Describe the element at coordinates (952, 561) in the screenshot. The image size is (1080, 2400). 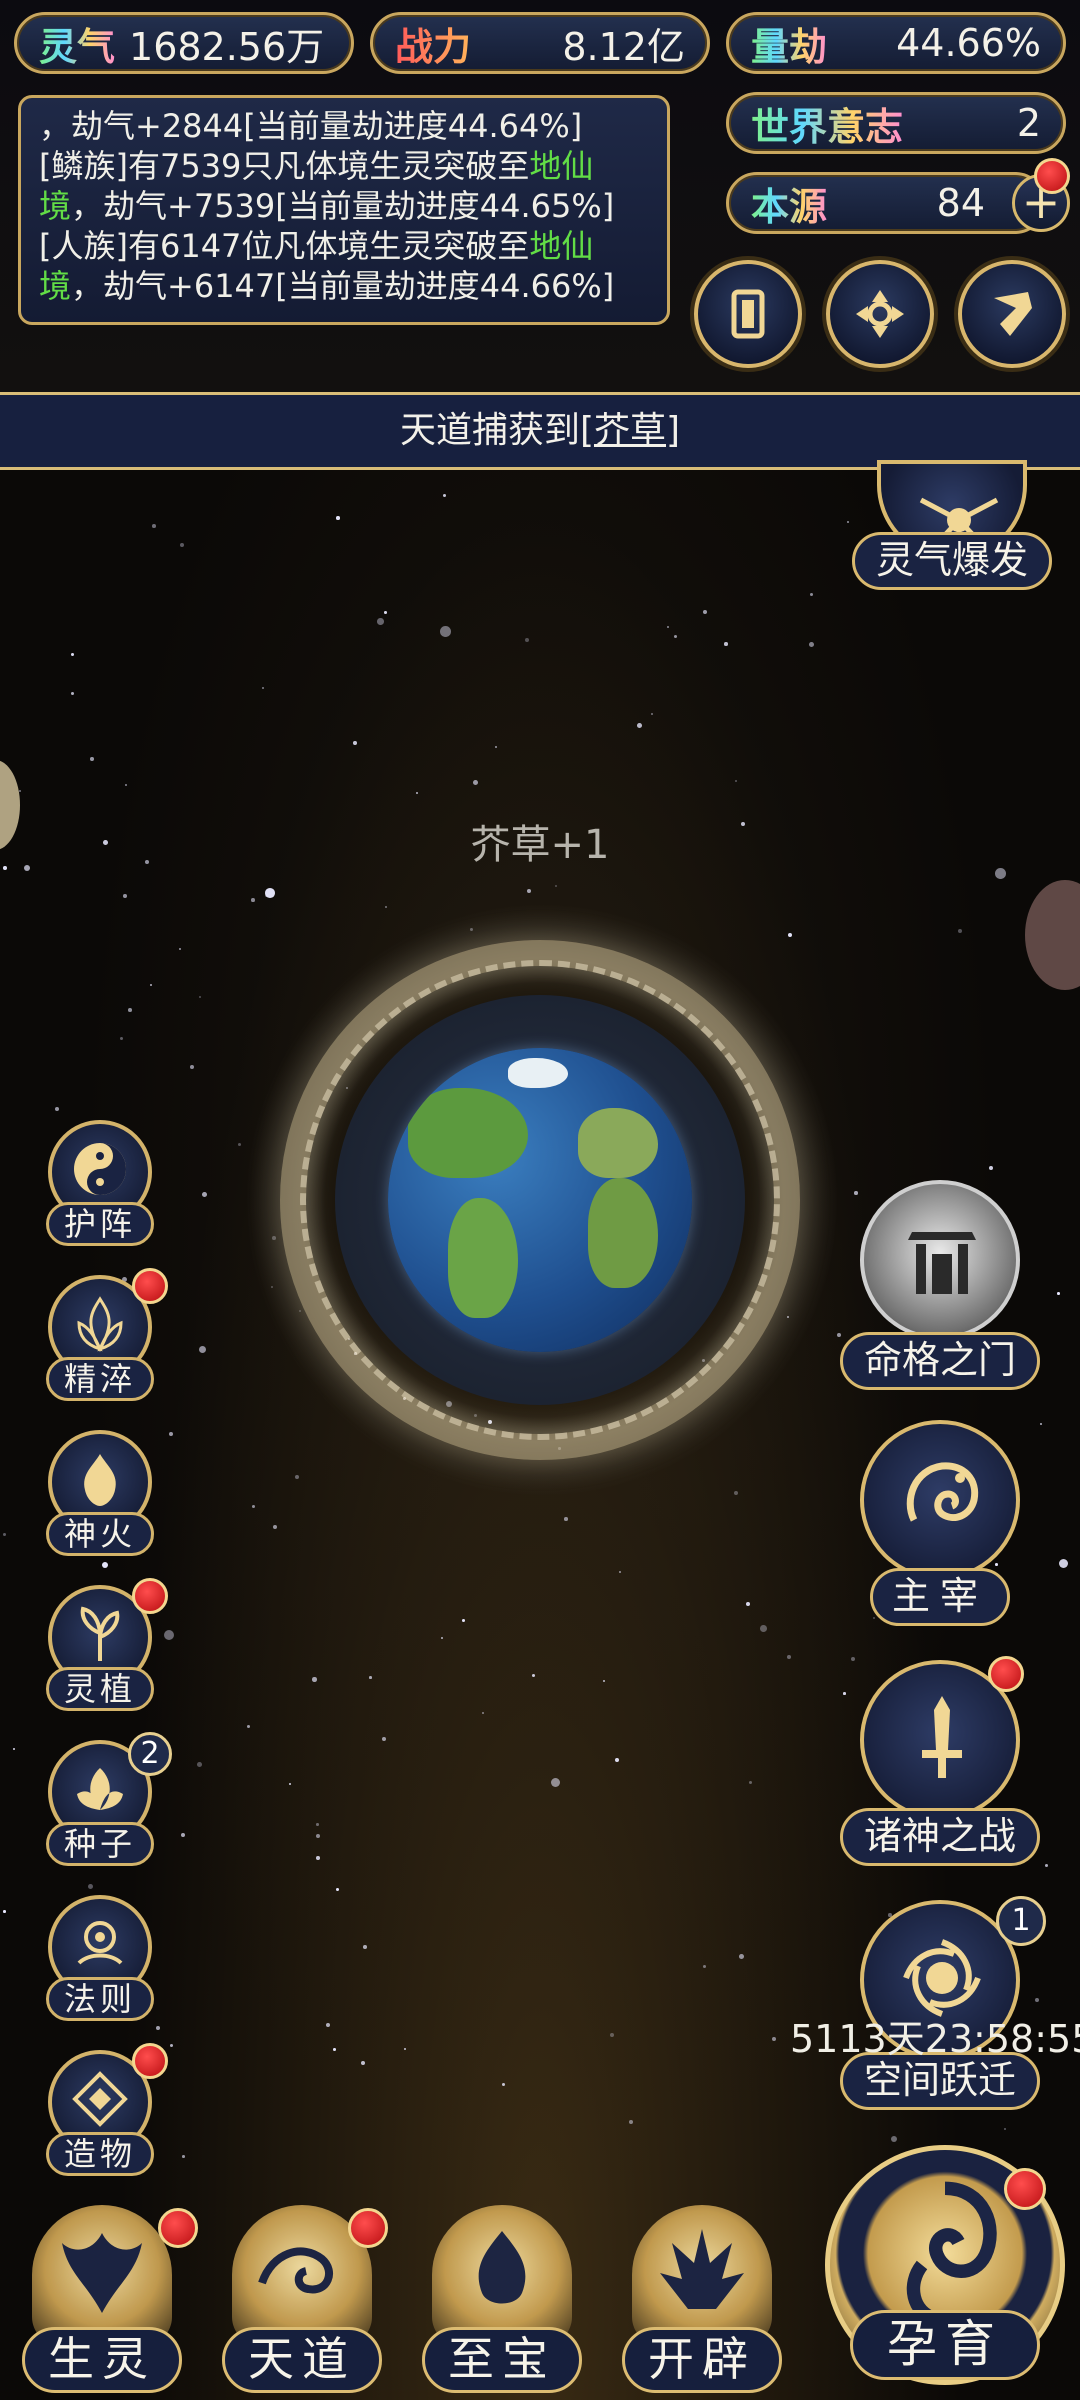
I see `burst-label: 灵气爆发` at that location.